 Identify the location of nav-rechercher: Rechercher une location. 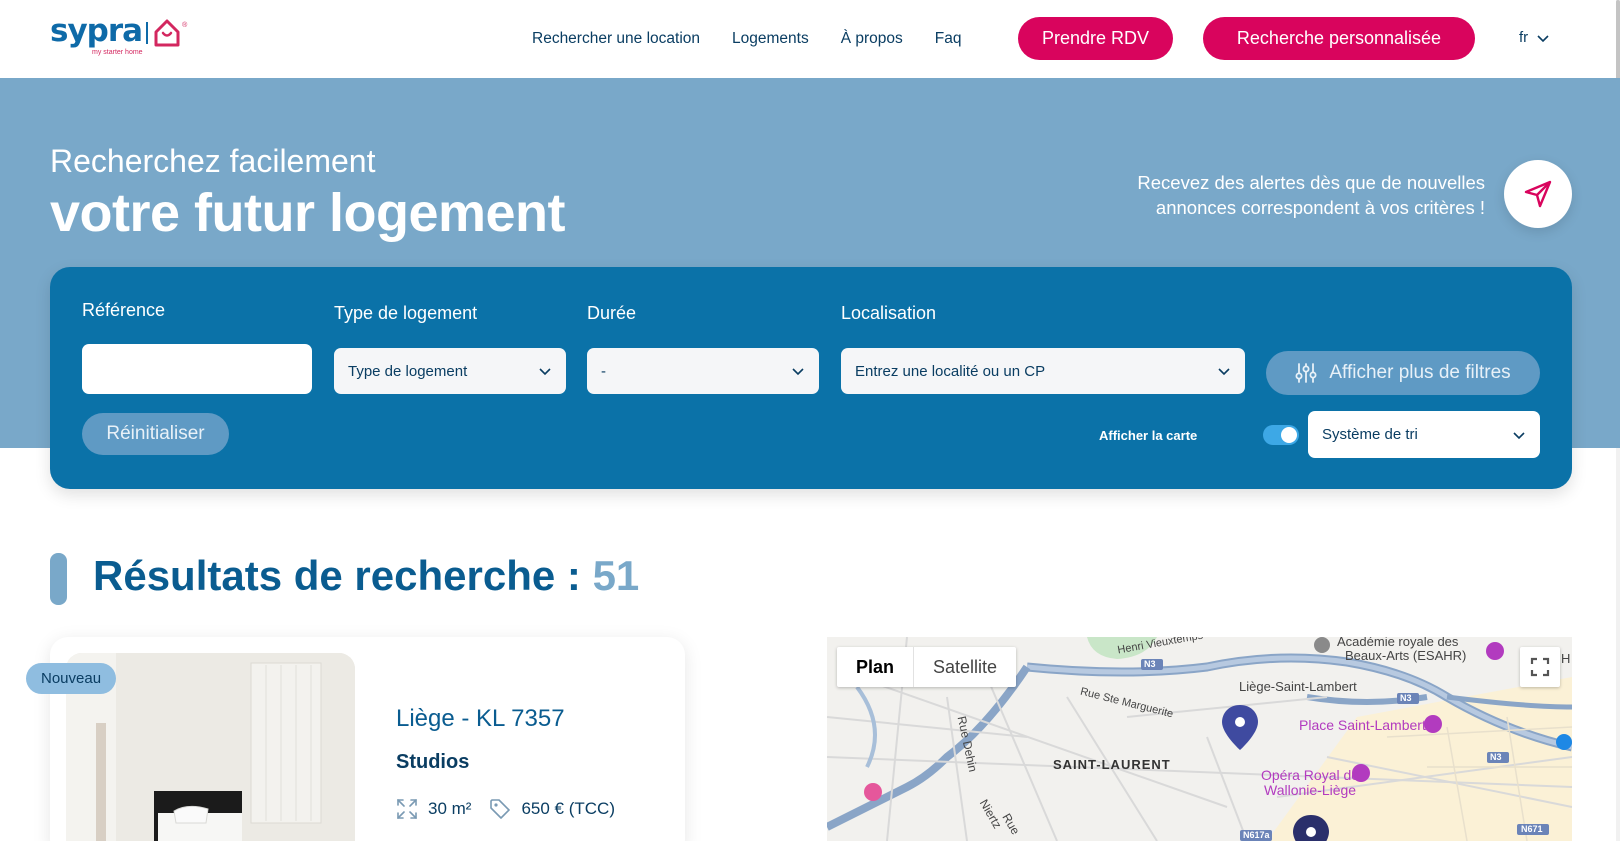
(616, 39).